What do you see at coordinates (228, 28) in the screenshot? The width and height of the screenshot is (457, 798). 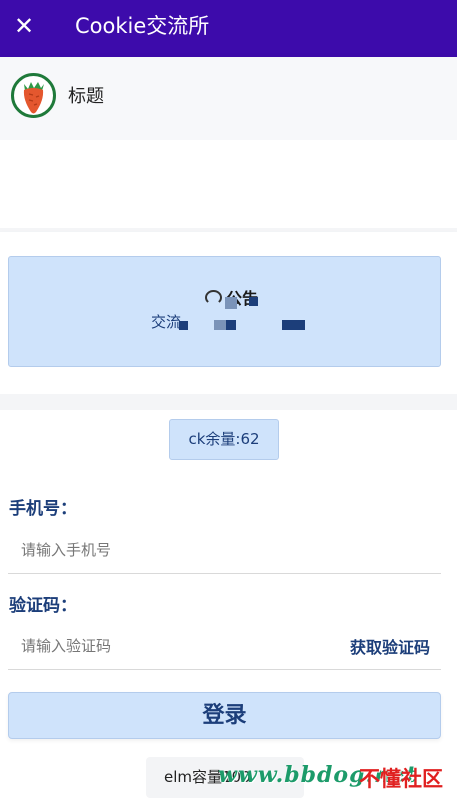 I see `app-bar: ✕ Cookie交流所` at bounding box center [228, 28].